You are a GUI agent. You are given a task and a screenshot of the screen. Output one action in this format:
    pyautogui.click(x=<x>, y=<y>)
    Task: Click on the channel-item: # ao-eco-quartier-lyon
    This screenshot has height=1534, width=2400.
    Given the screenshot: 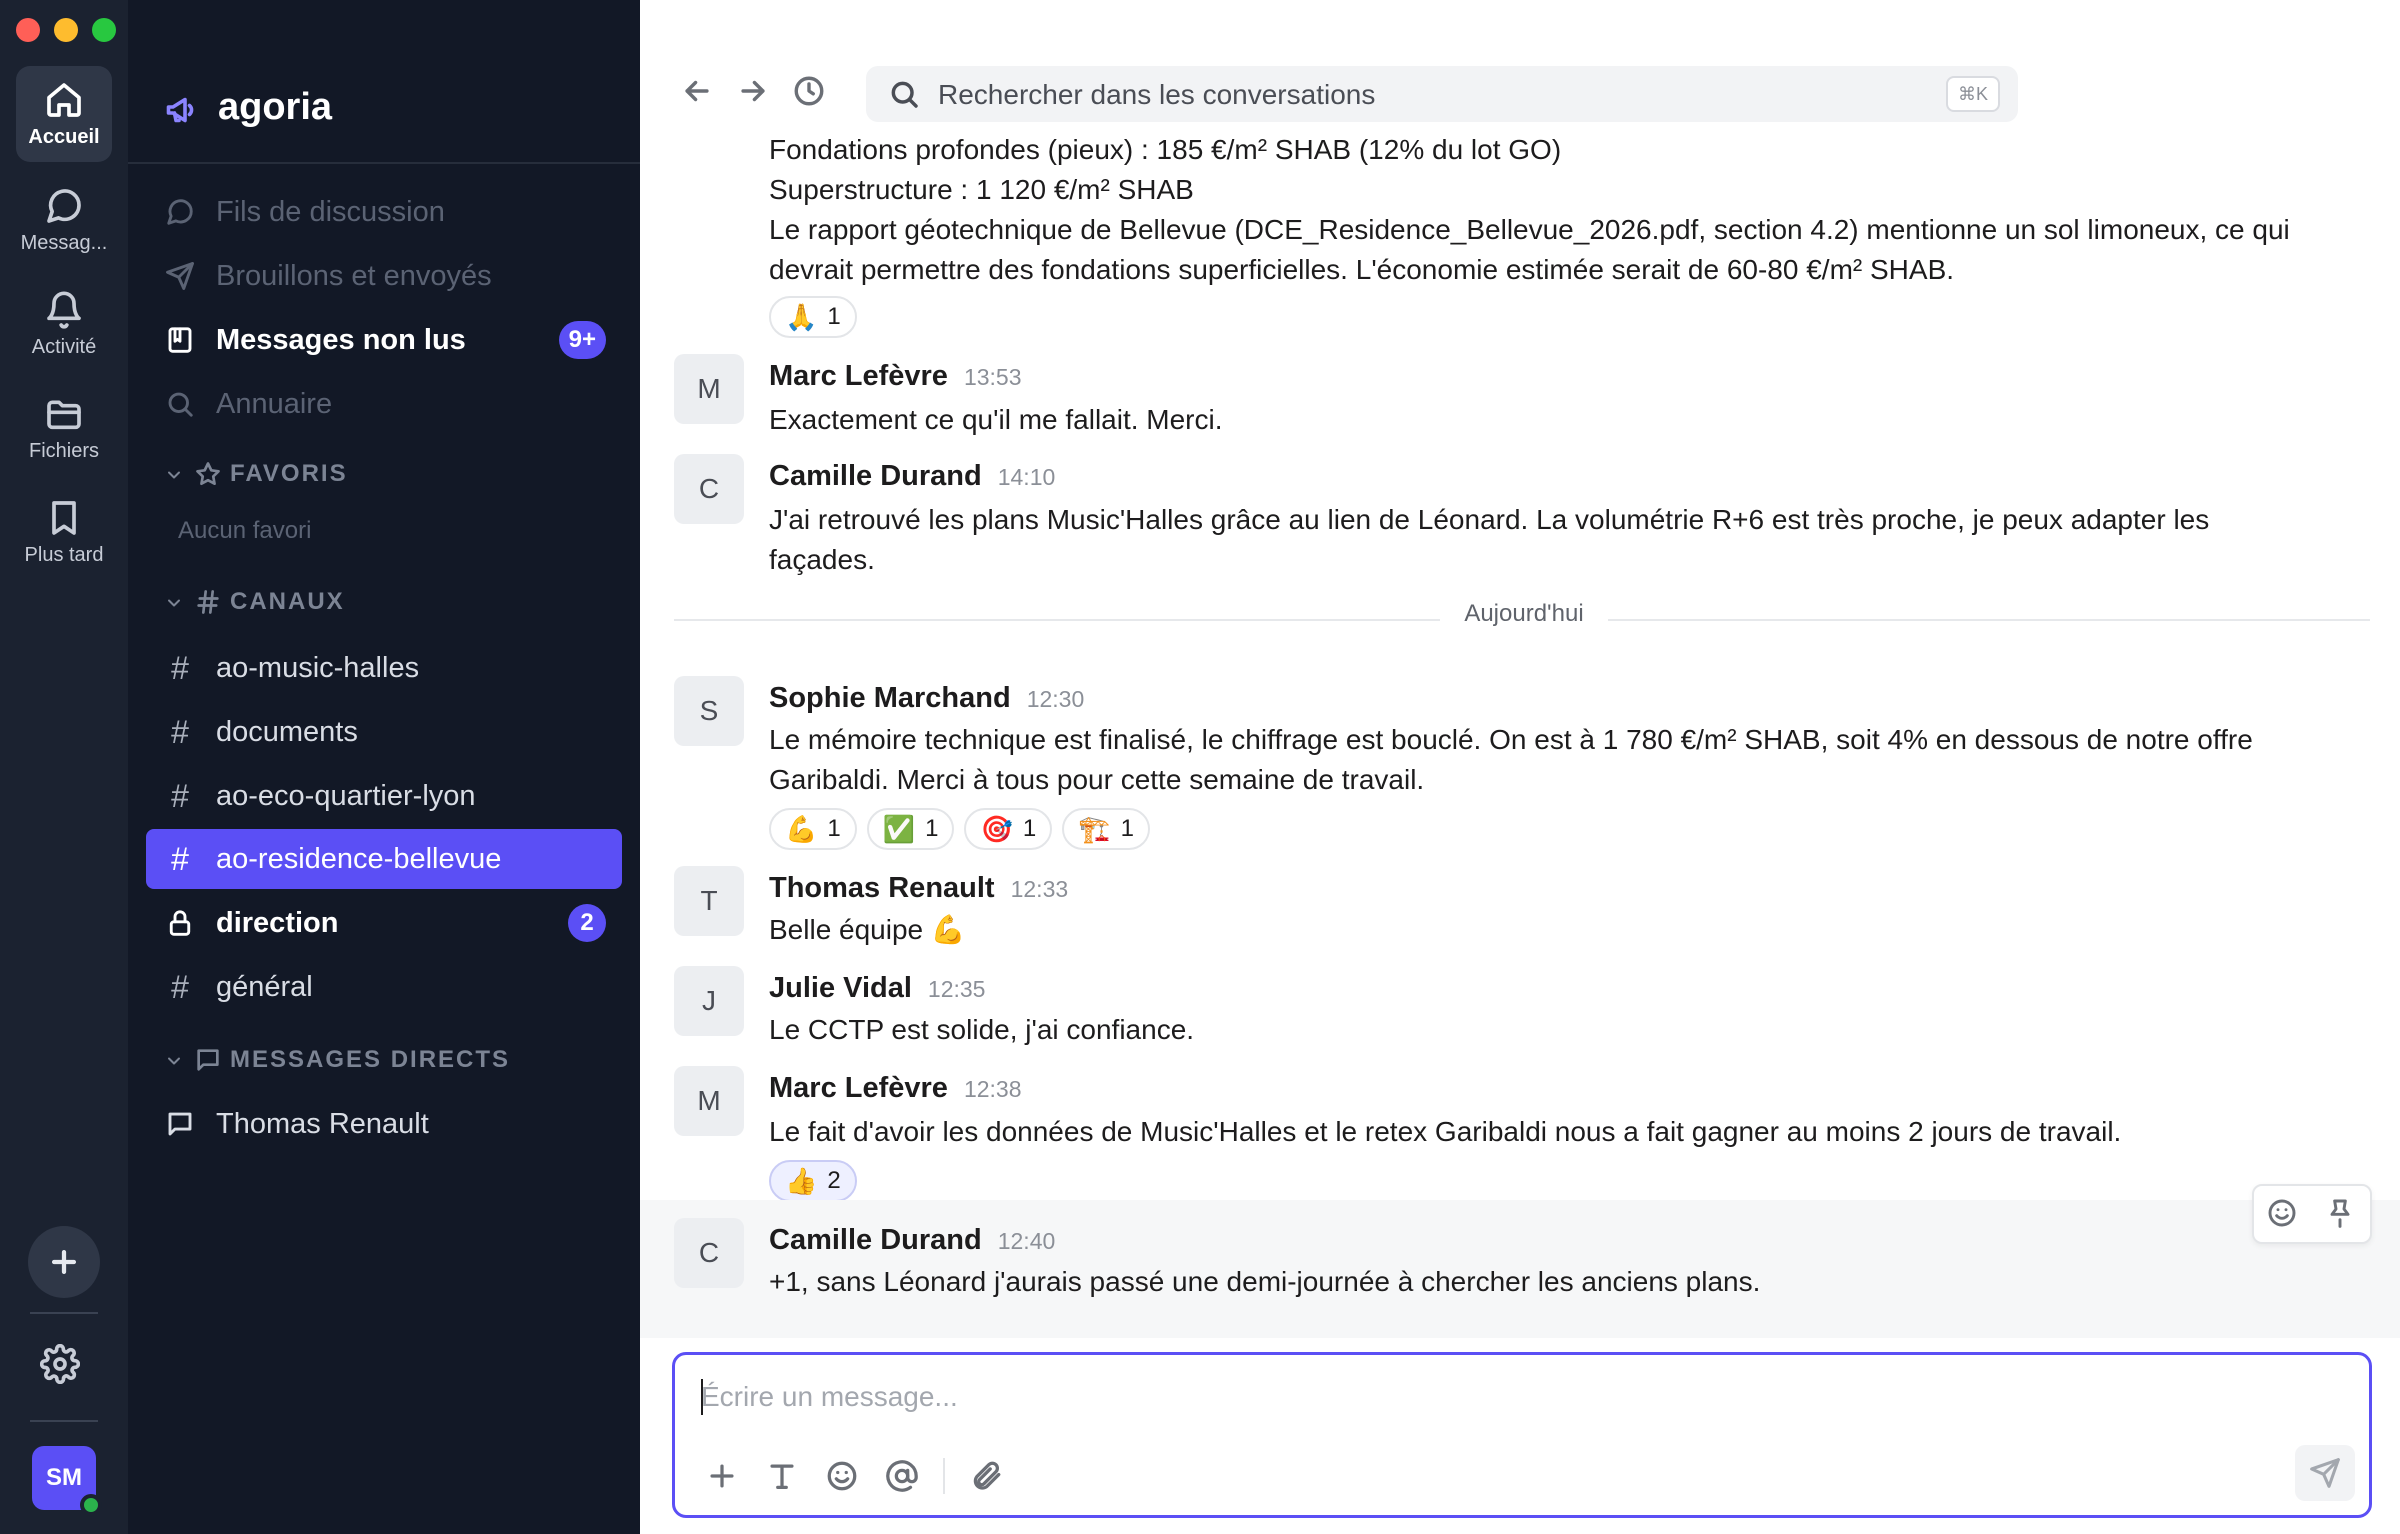 What is the action you would take?
    pyautogui.click(x=384, y=796)
    